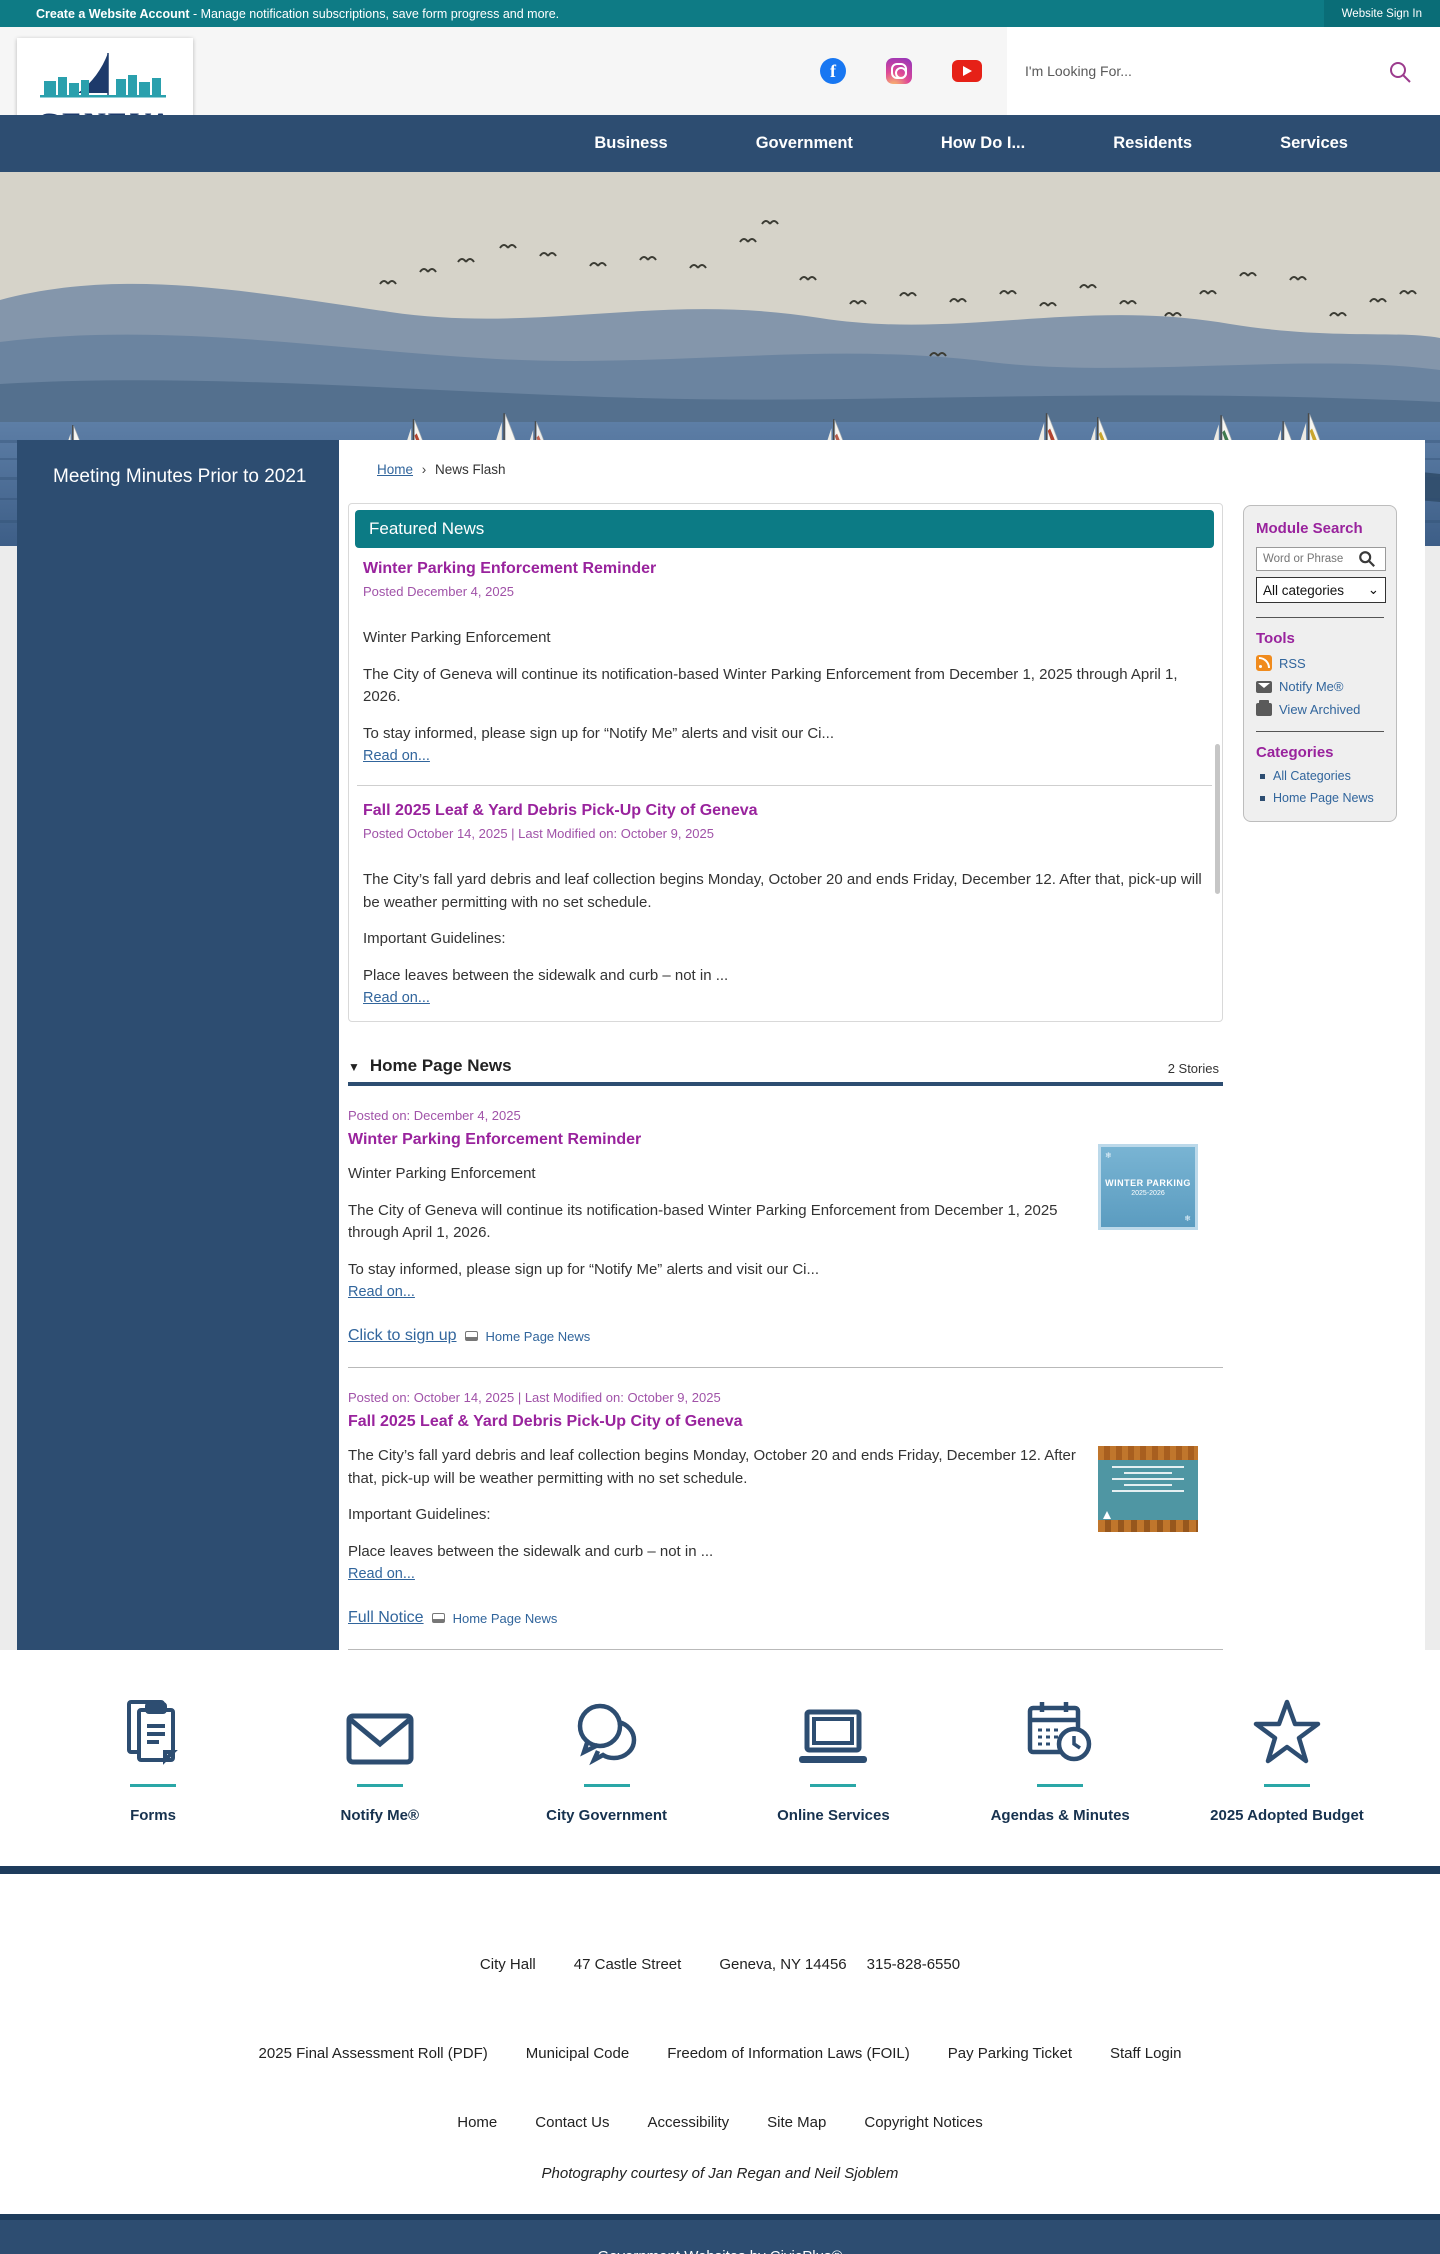 This screenshot has height=2254, width=1440. Describe the element at coordinates (477, 2122) in the screenshot. I see `home-link: Home` at that location.